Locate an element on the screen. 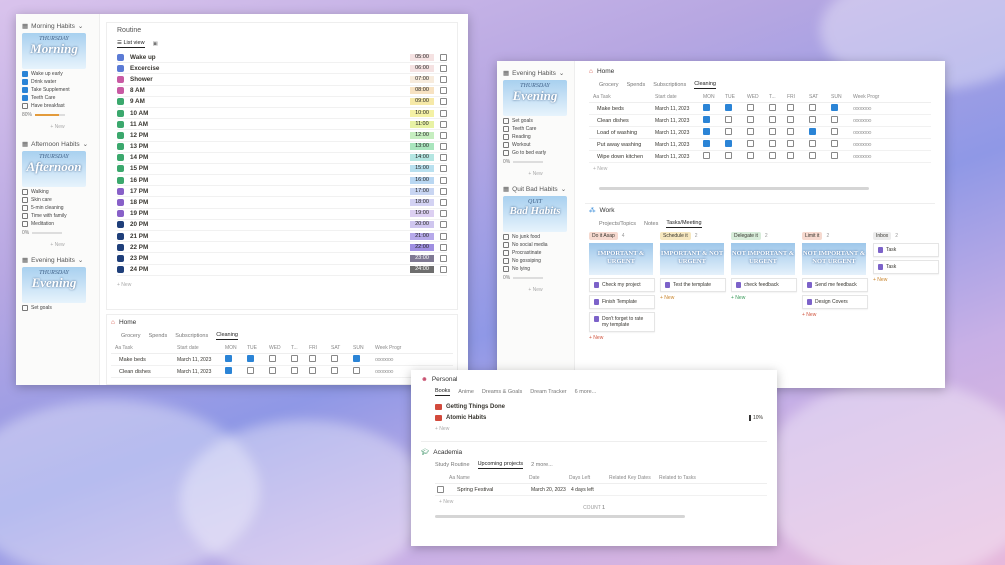 Image resolution: width=1005 pixels, height=565 pixels. table-row: Clean dishes March 11, 2023 ooooooo is located at coordinates (282, 372).